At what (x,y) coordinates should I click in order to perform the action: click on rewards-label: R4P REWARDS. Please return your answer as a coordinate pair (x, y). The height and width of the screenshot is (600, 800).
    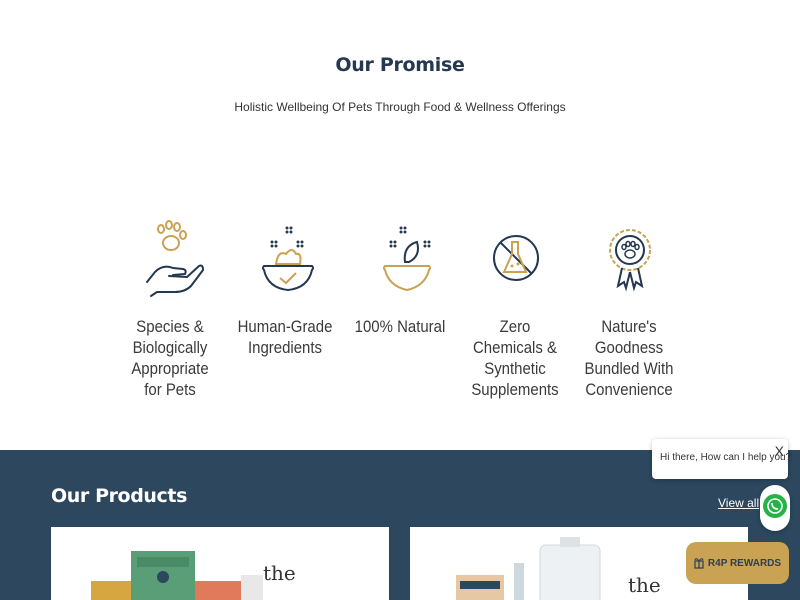
    Looking at the image, I should click on (744, 563).